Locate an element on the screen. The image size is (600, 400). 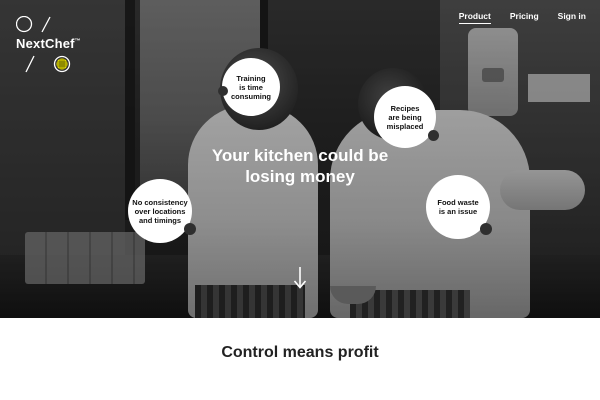
hero-headline: Your kitchen could be losing money is located at coordinates (300, 166).